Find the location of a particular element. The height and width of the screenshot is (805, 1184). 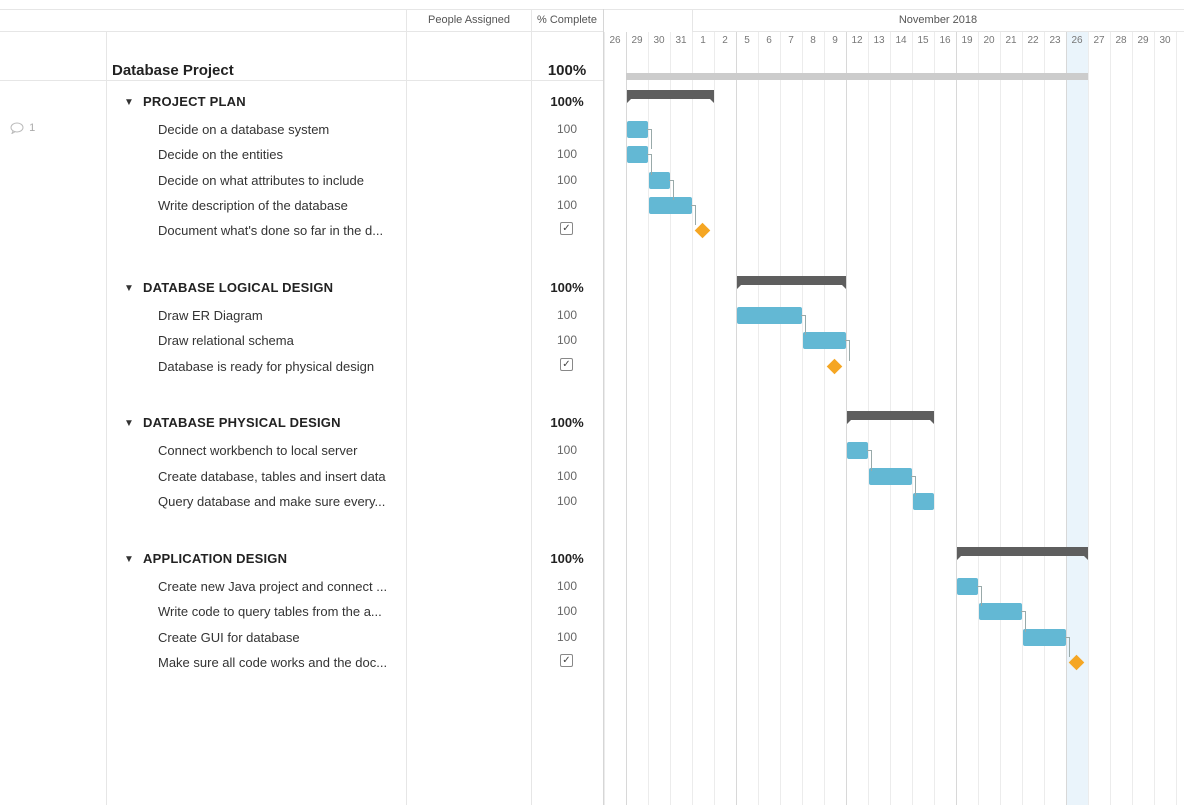

task-name: Connect workbench to local server is located at coordinates (257, 450).